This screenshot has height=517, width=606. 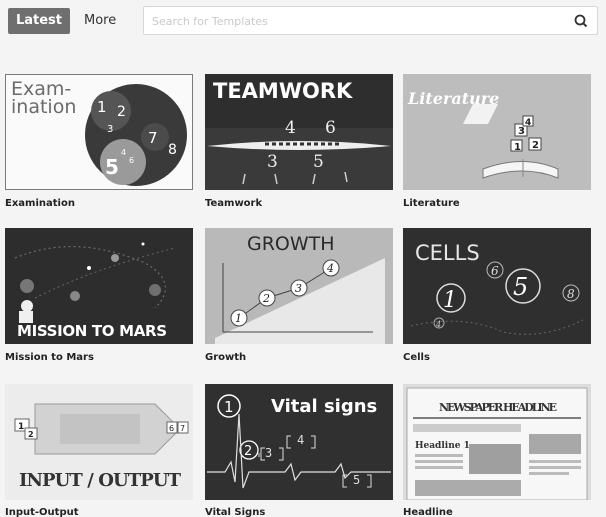 What do you see at coordinates (233, 203) in the screenshot?
I see `template-title: Teamwork` at bounding box center [233, 203].